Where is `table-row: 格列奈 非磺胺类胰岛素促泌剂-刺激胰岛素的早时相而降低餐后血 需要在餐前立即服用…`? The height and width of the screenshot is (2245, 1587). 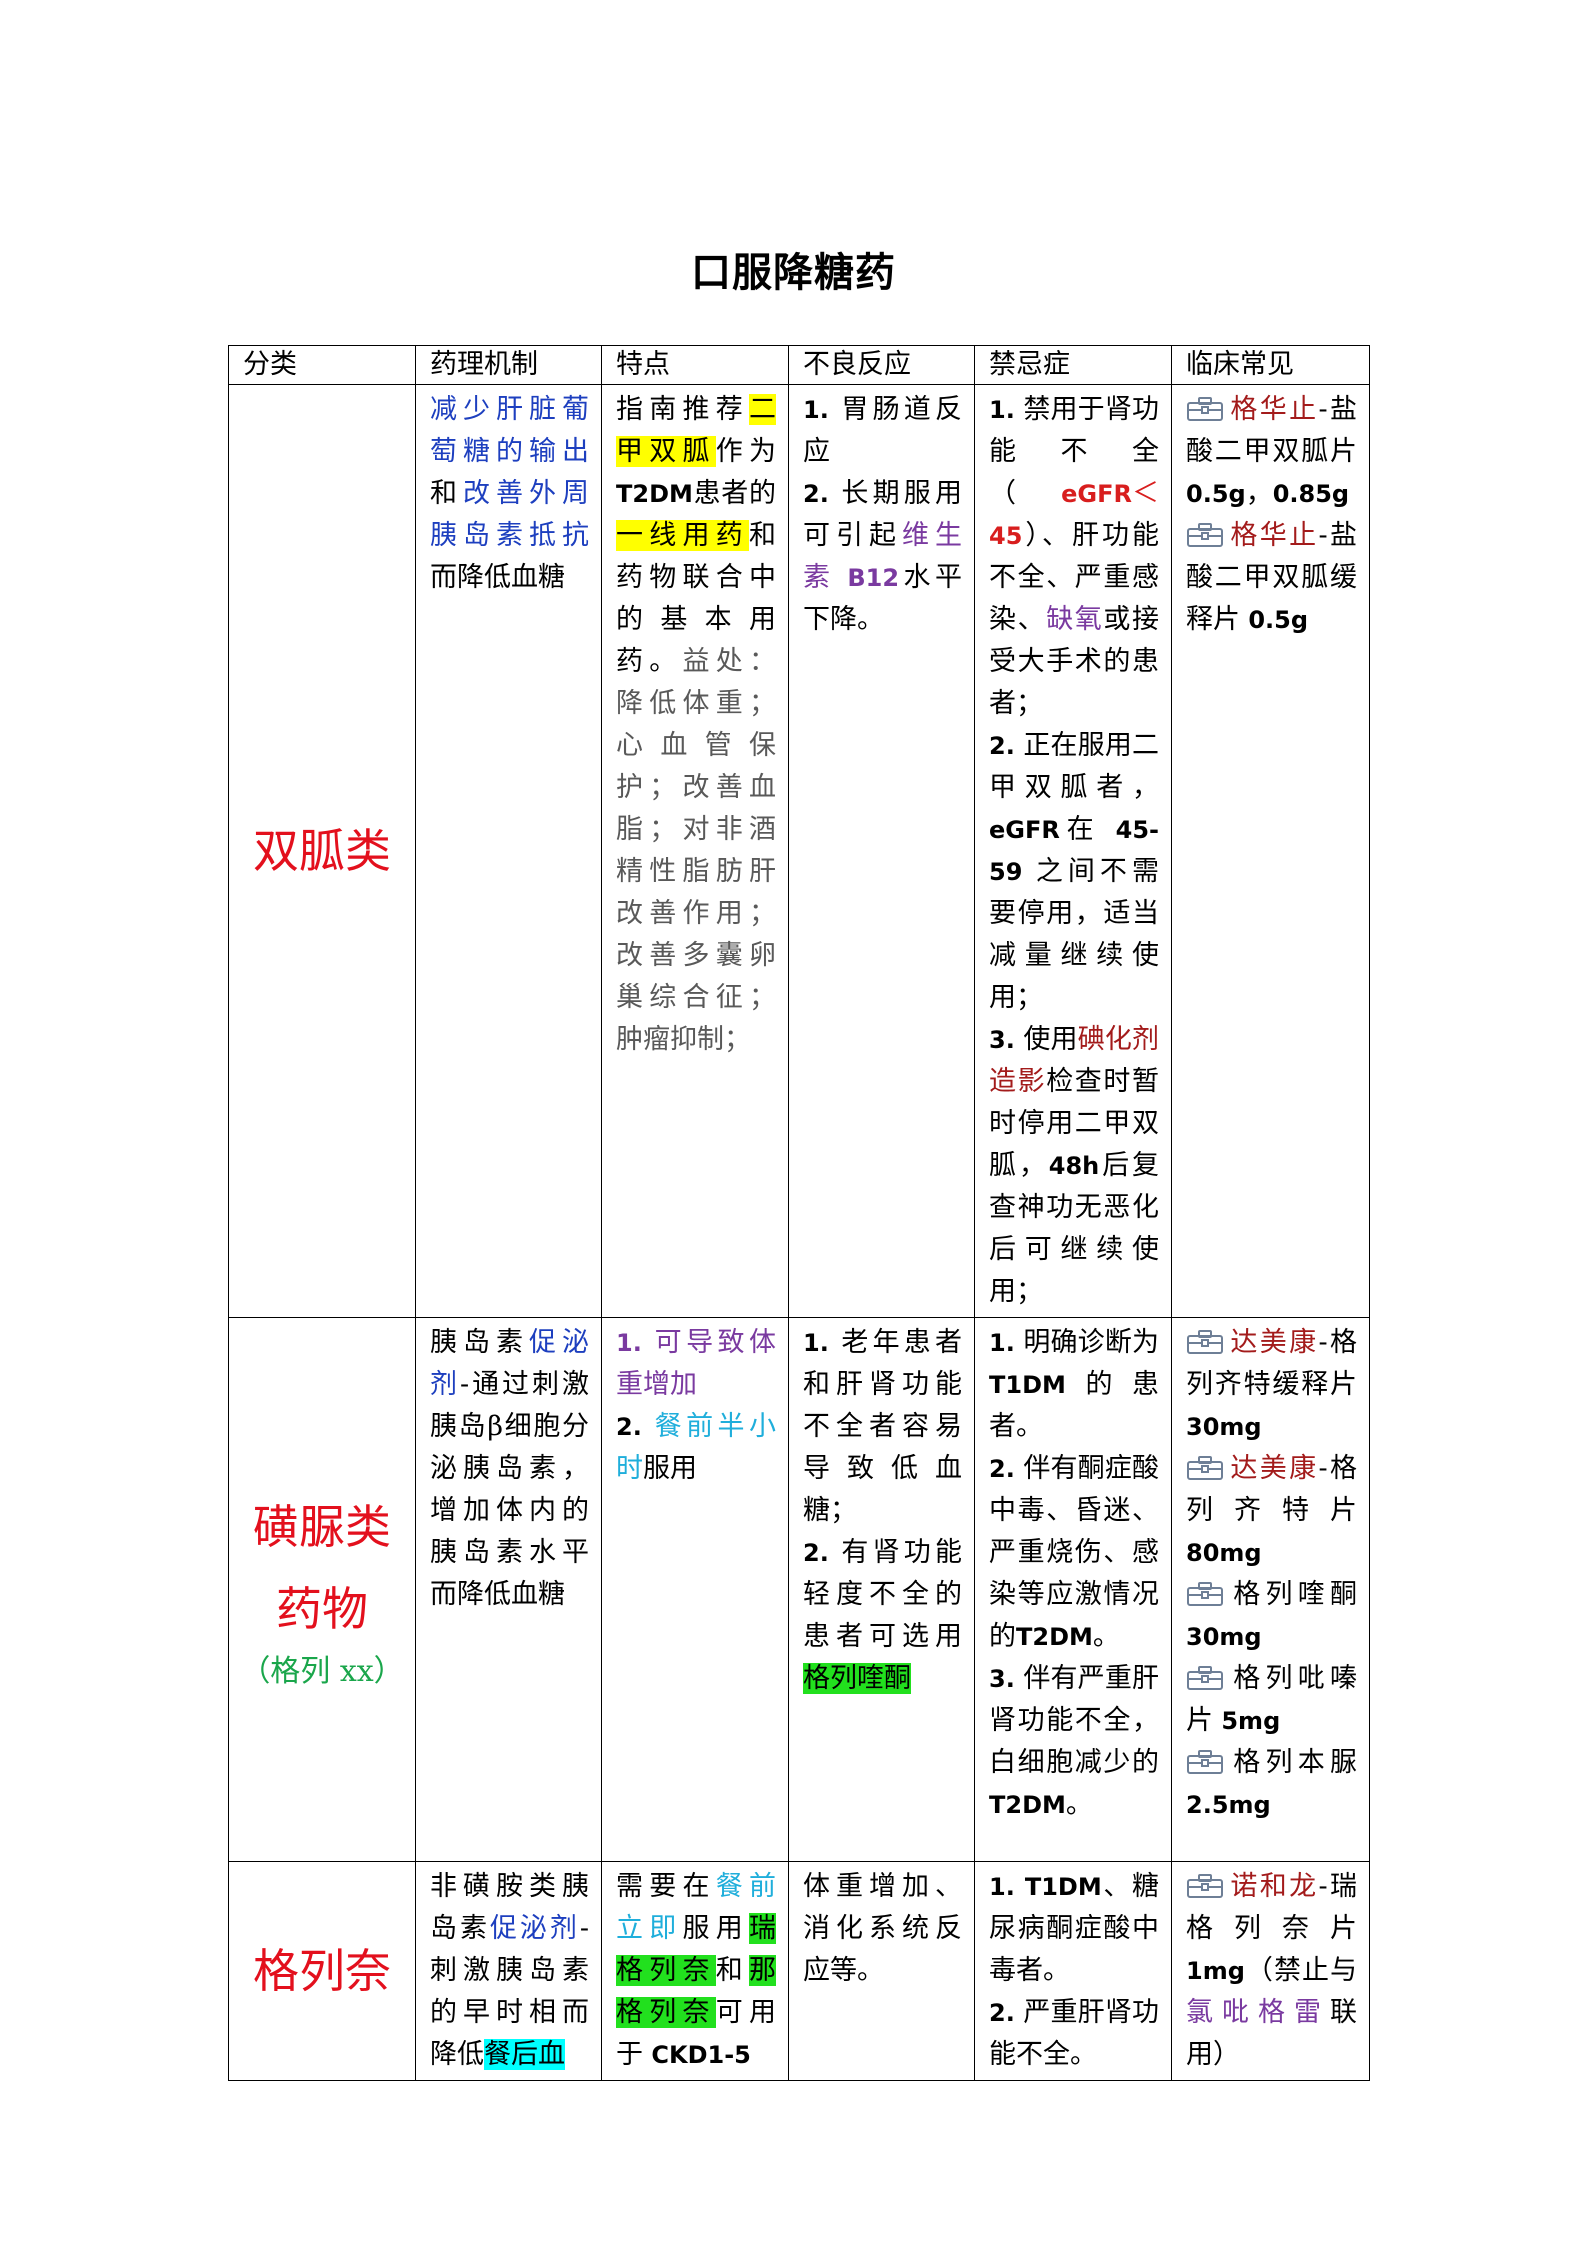 table-row: 格列奈 非磺胺类胰岛素促泌剂-刺激胰岛素的早时相而降低餐后血 需要在餐前立即服用… is located at coordinates (799, 1971).